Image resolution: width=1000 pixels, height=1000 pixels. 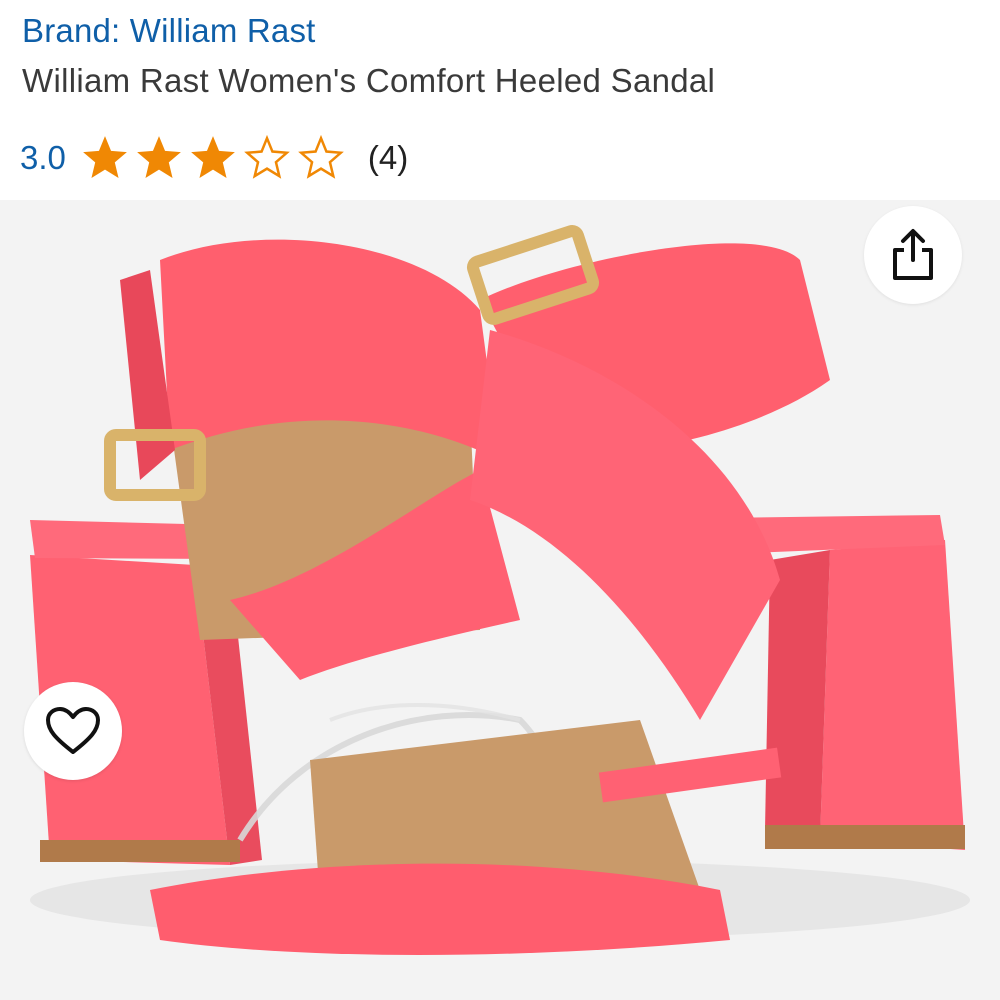 What do you see at coordinates (169, 31) in the screenshot?
I see `brand-link: Brand: William Rast` at bounding box center [169, 31].